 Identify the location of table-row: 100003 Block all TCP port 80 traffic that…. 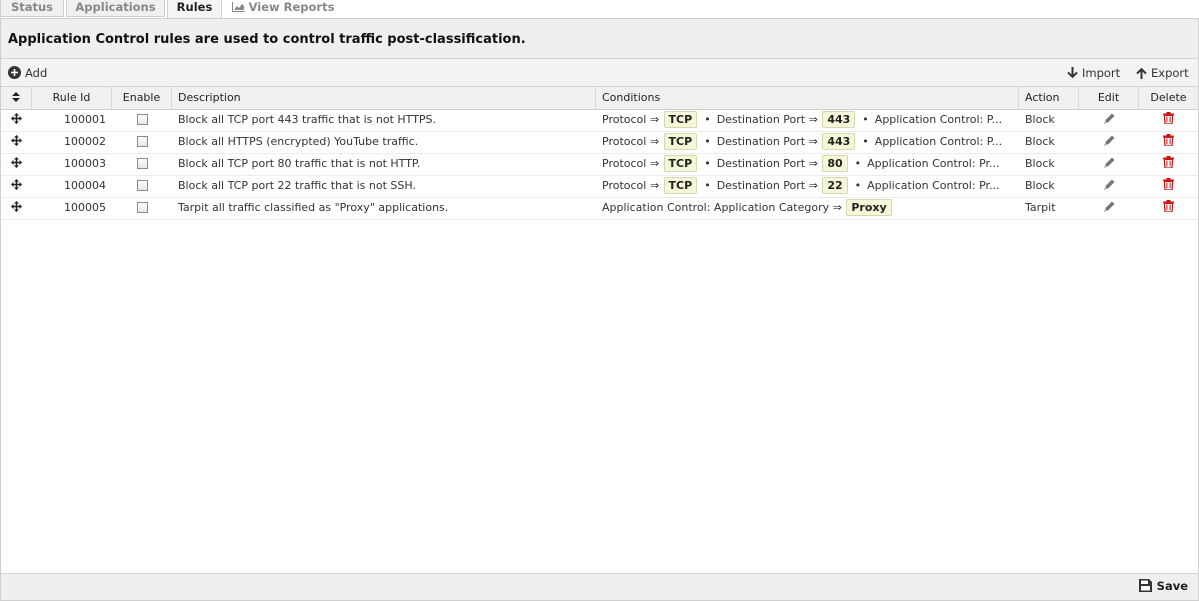
(599, 165).